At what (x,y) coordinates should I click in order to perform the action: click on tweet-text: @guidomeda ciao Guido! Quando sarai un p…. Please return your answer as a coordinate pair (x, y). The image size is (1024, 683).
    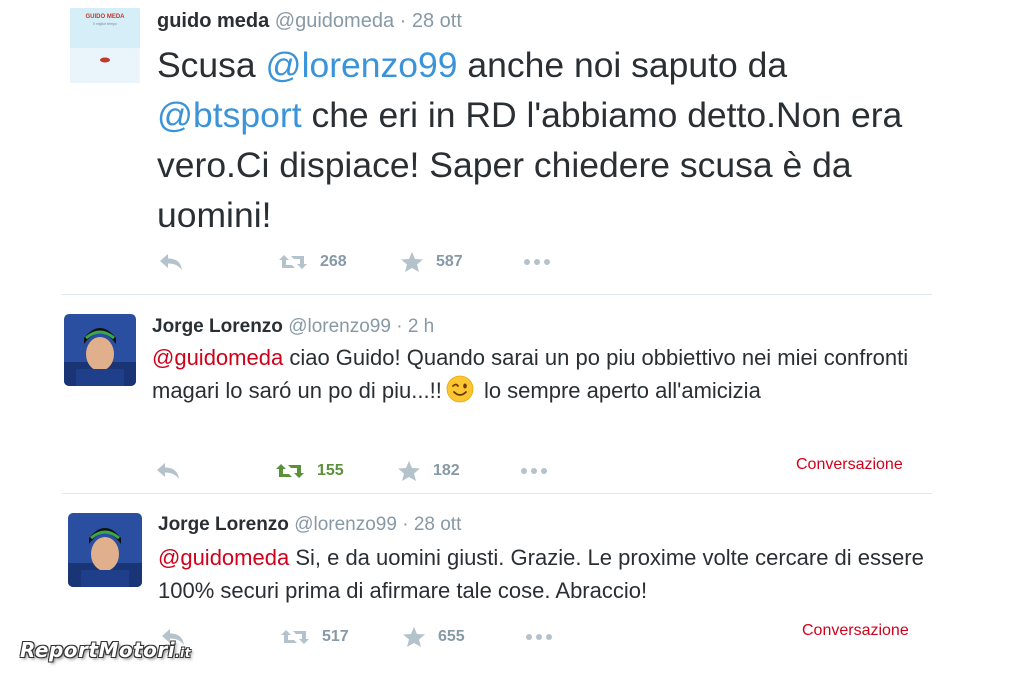
    Looking at the image, I should click on (552, 376).